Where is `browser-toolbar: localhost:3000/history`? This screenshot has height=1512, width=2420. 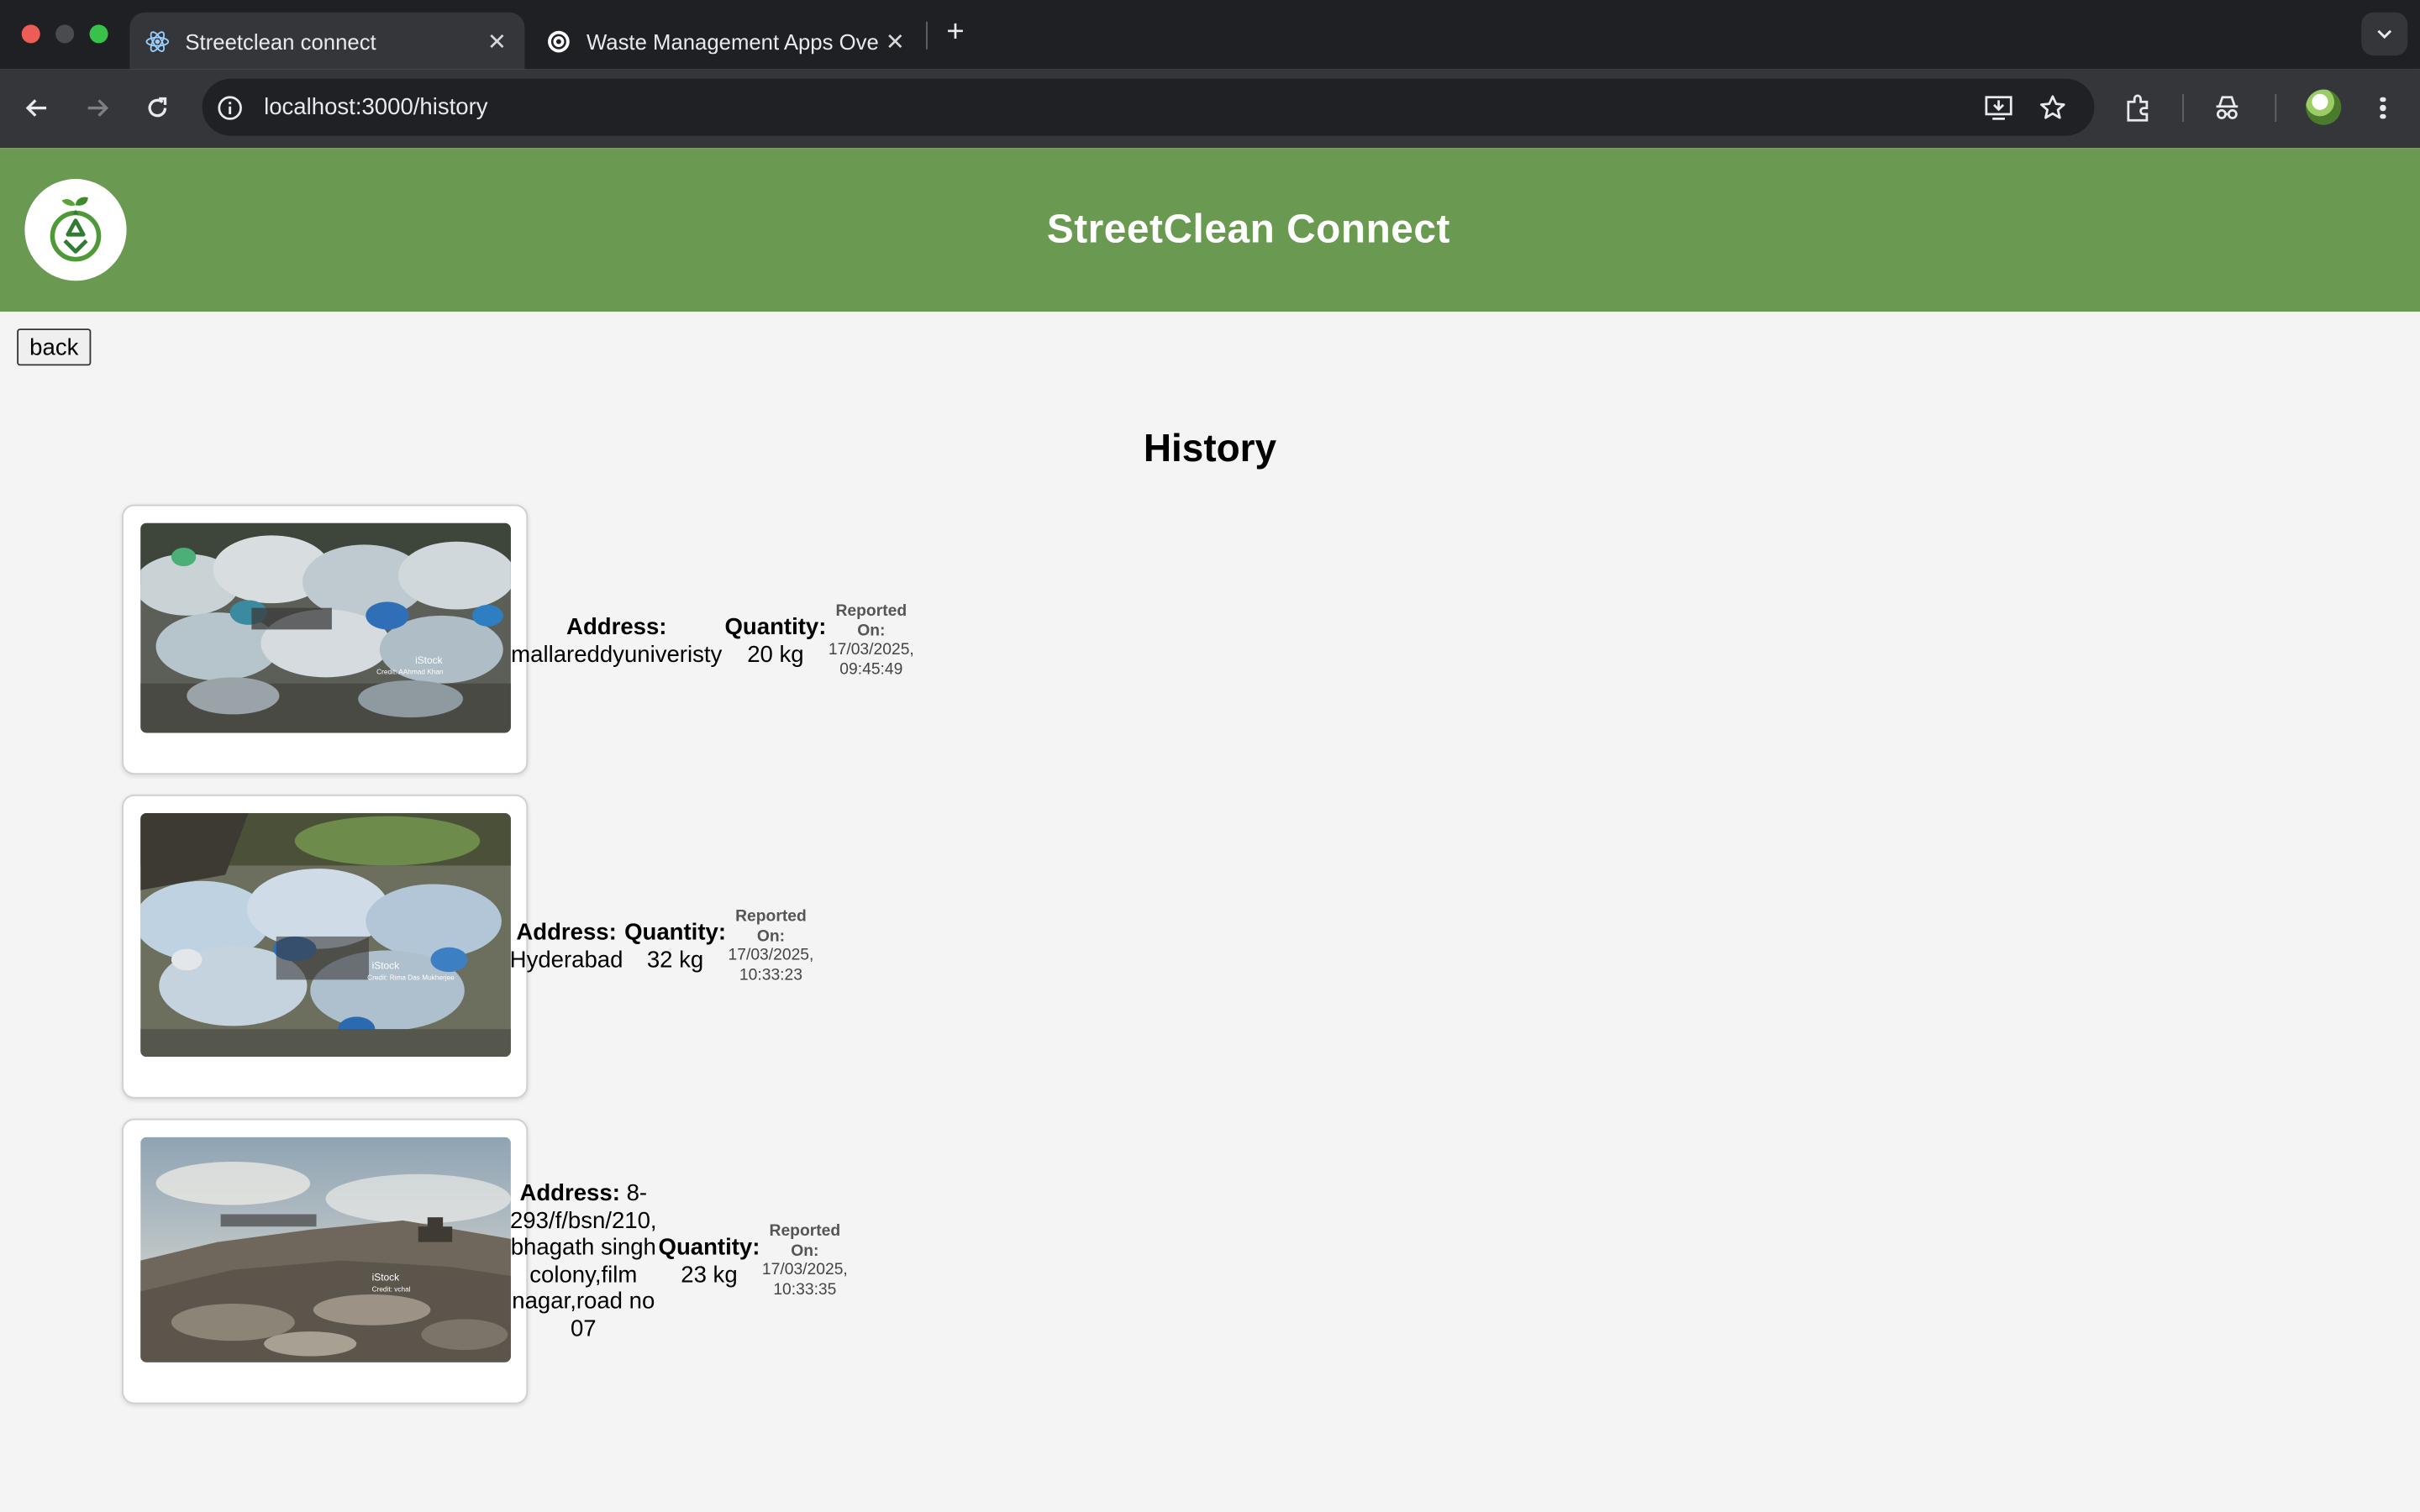
browser-toolbar: localhost:3000/history is located at coordinates (1210, 109).